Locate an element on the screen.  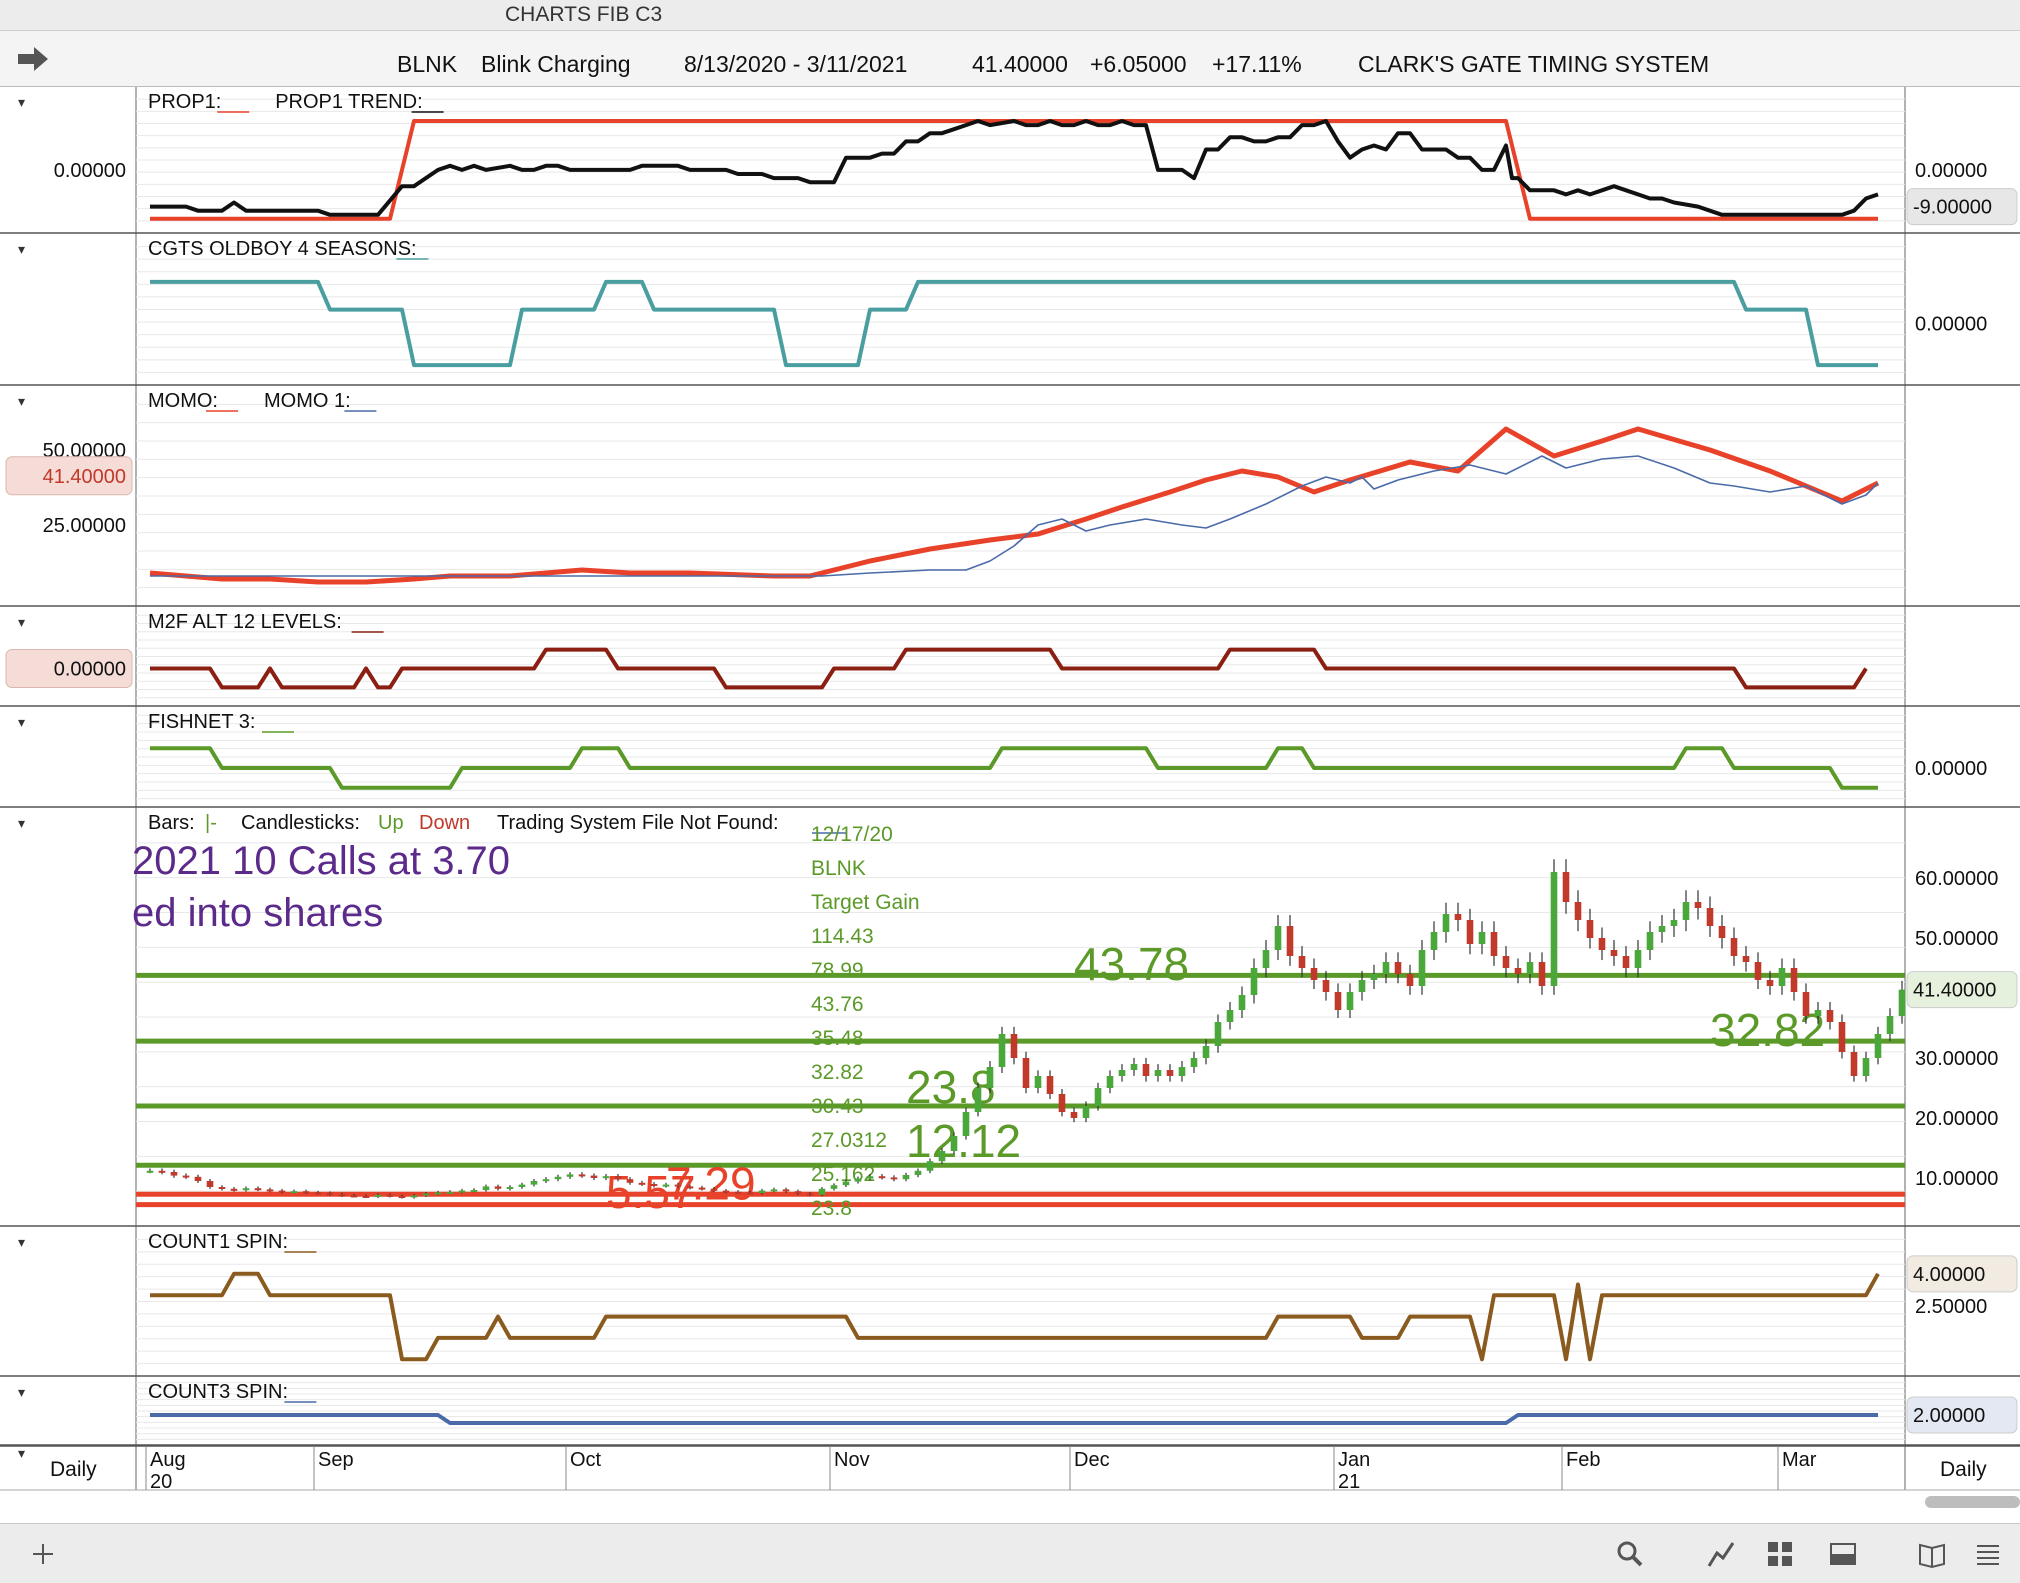
legend-label: PROP1 TREND: is located at coordinates (348, 102).